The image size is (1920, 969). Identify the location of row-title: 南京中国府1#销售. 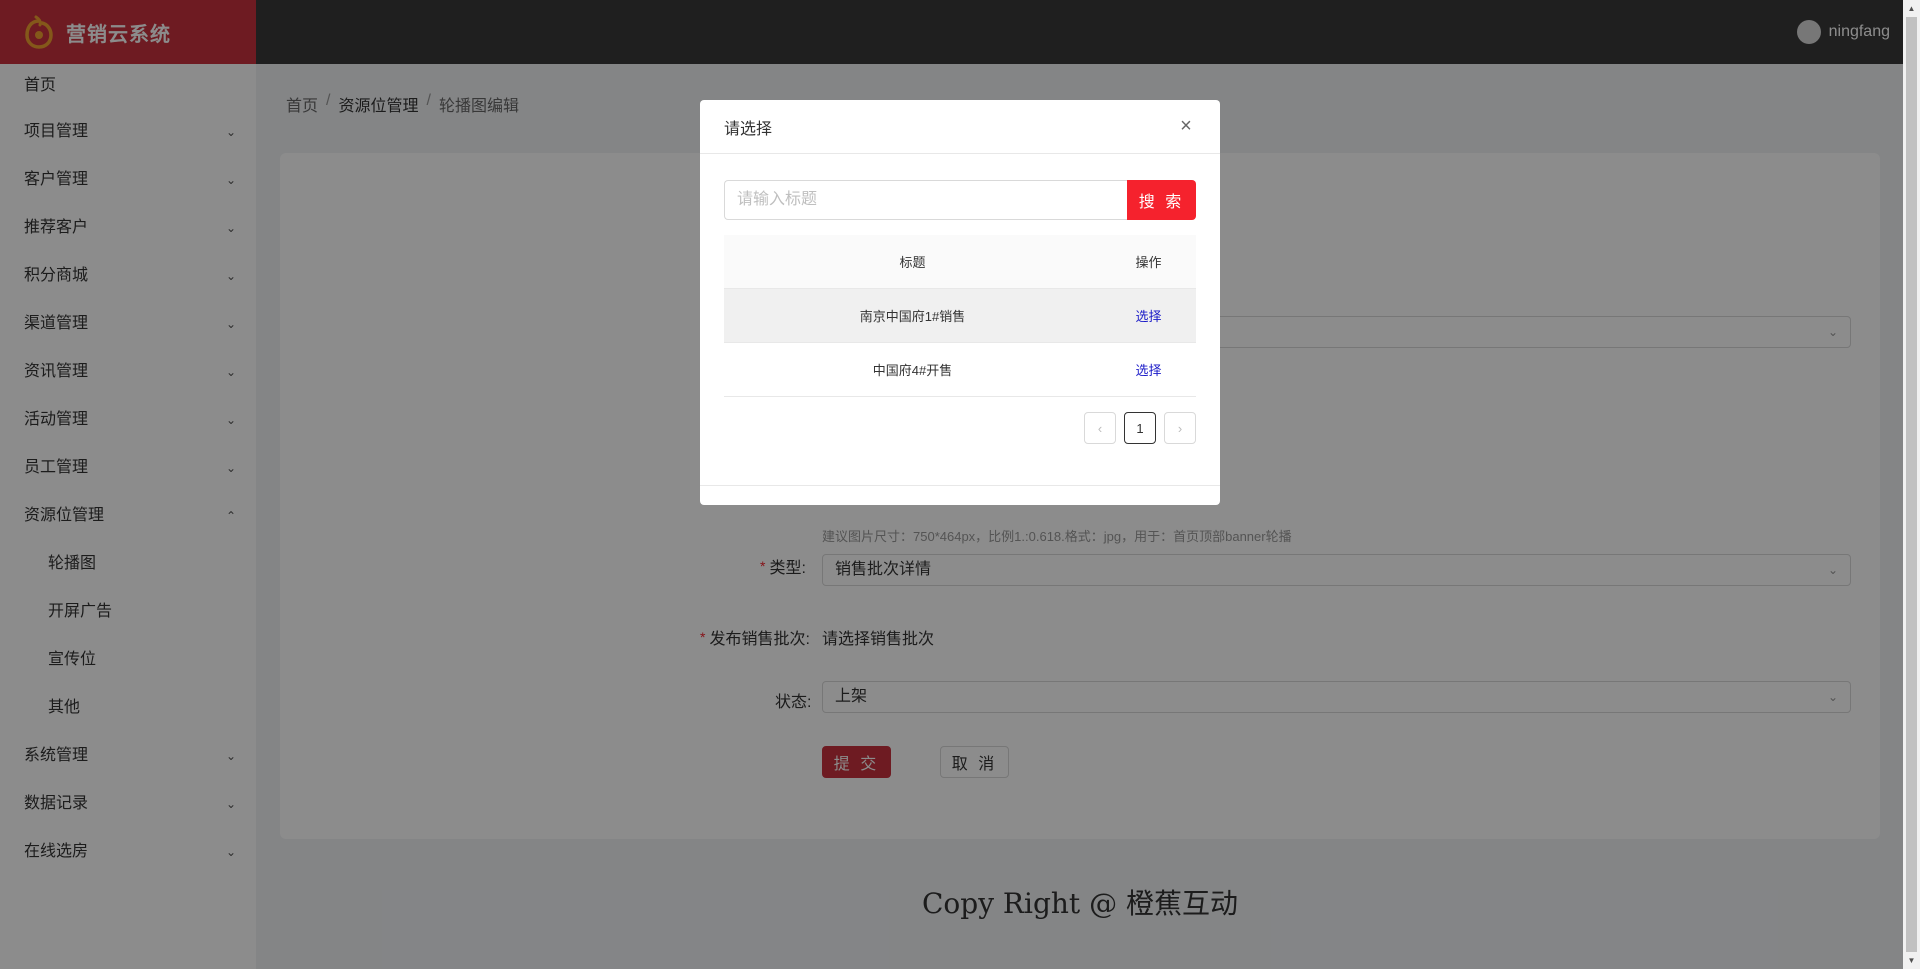
(912, 316).